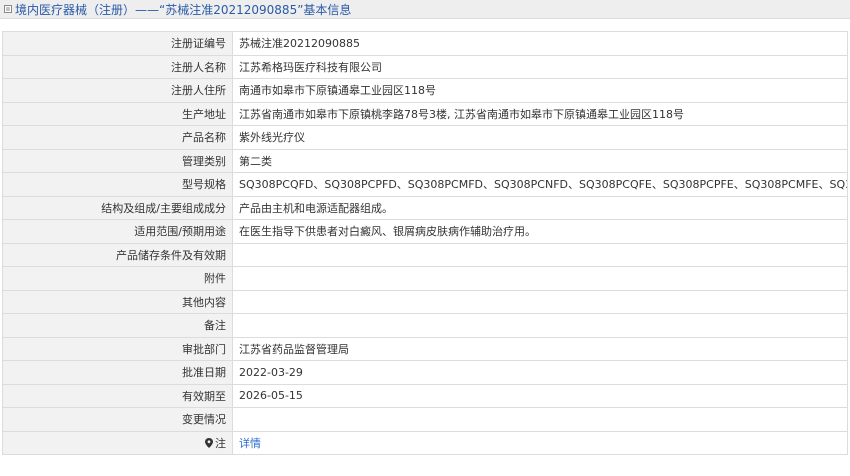 This screenshot has width=850, height=476. Describe the element at coordinates (117, 254) in the screenshot. I see `field-label: 产品储存条件及有效期` at that location.